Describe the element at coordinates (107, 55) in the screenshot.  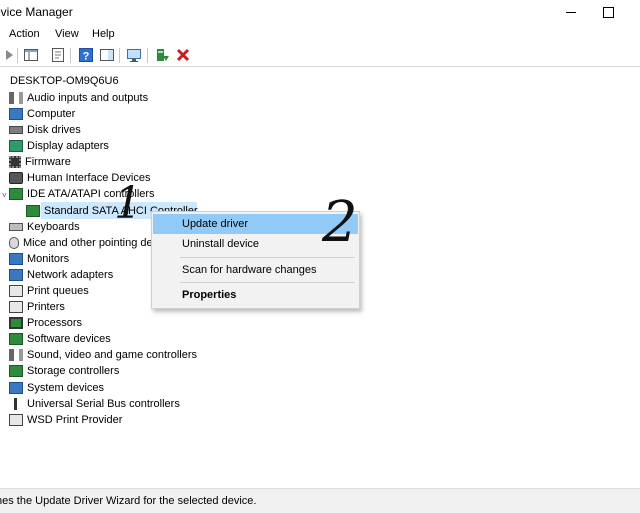
I see `action-pane-icon` at that location.